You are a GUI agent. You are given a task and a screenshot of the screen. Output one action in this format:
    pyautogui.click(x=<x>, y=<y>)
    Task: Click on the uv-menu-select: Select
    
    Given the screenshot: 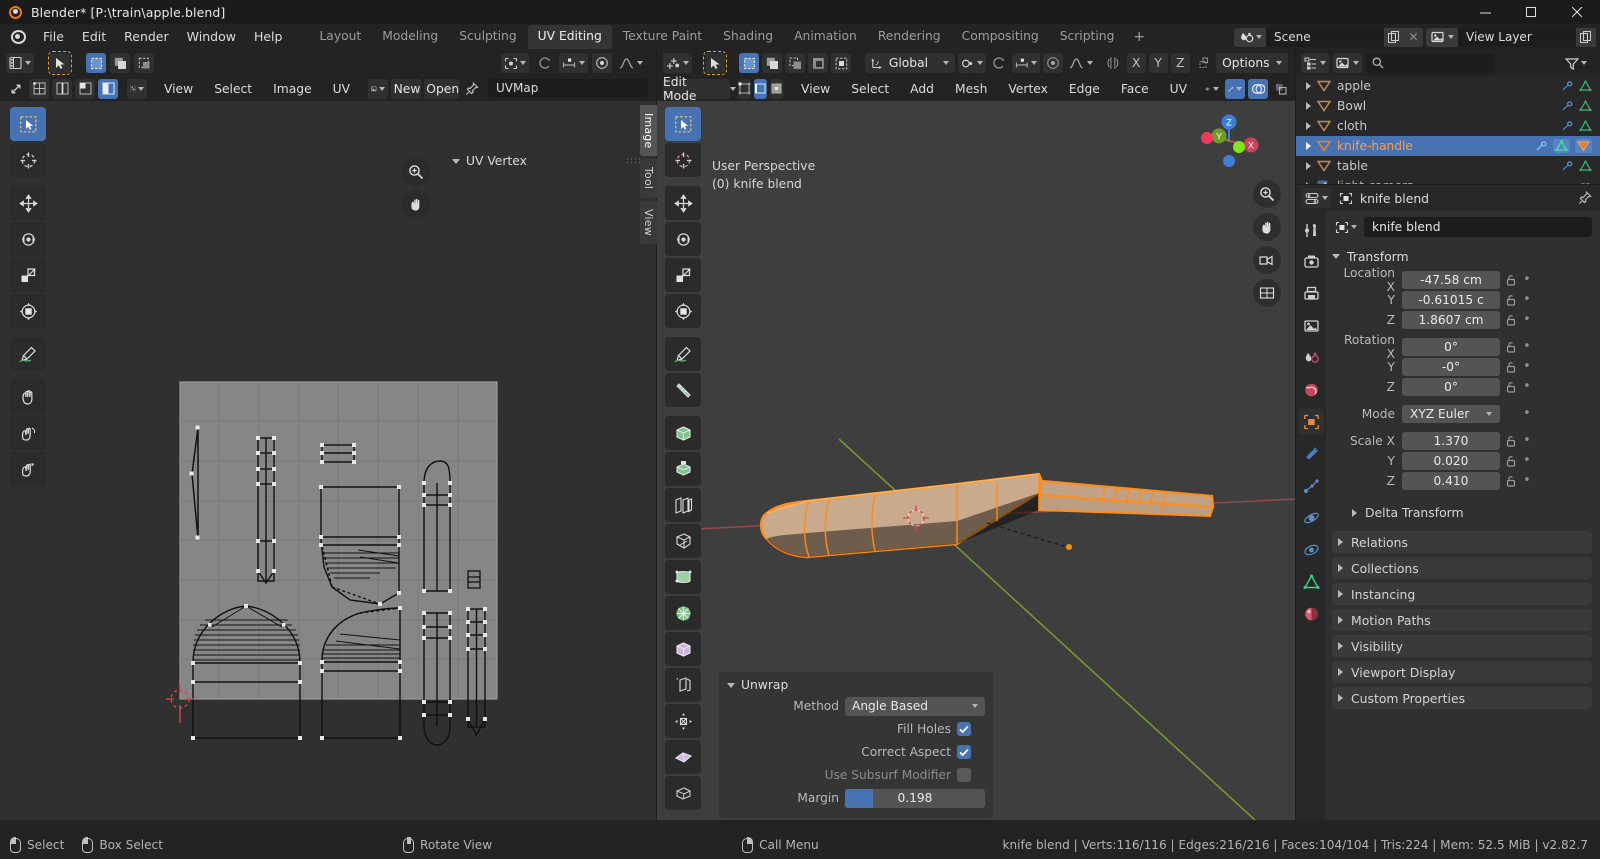 What is the action you would take?
    pyautogui.click(x=233, y=89)
    